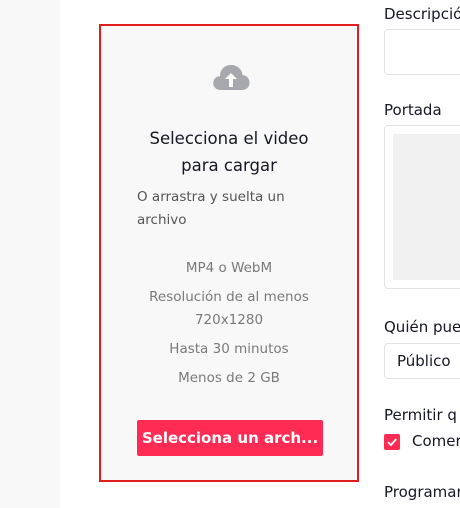 The height and width of the screenshot is (508, 460). What do you see at coordinates (231, 77) in the screenshot?
I see `cloud-upload-icon` at bounding box center [231, 77].